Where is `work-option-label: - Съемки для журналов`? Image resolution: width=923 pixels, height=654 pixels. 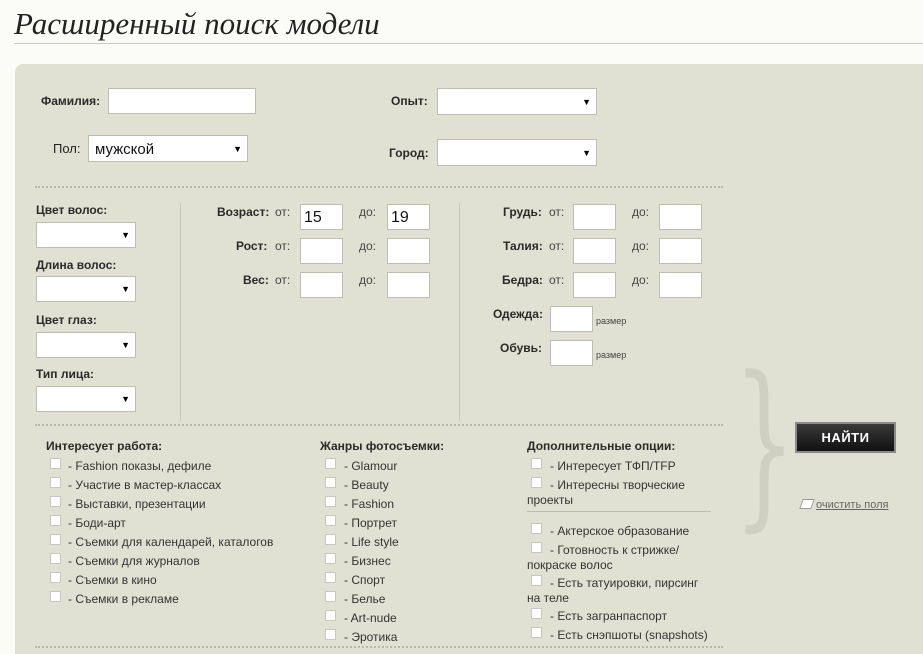
work-option-label: - Съемки для журналов is located at coordinates (134, 561).